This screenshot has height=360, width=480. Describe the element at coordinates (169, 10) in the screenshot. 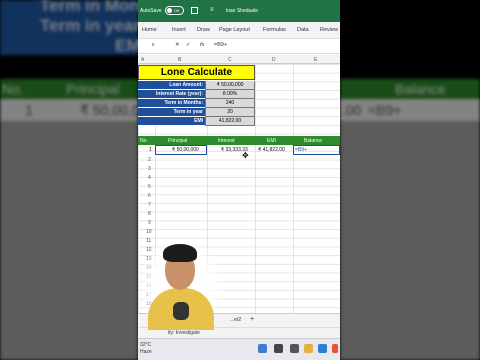

I see `toggle-knob` at that location.